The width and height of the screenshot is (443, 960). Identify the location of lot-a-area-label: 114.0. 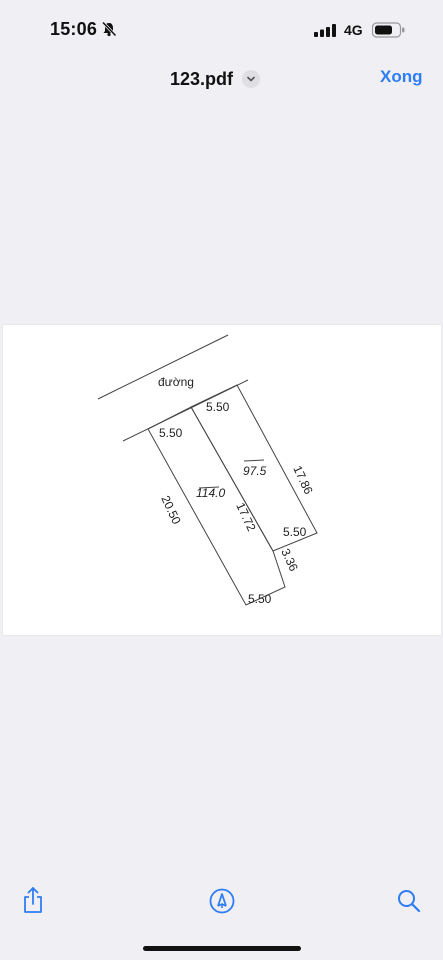
(210, 493).